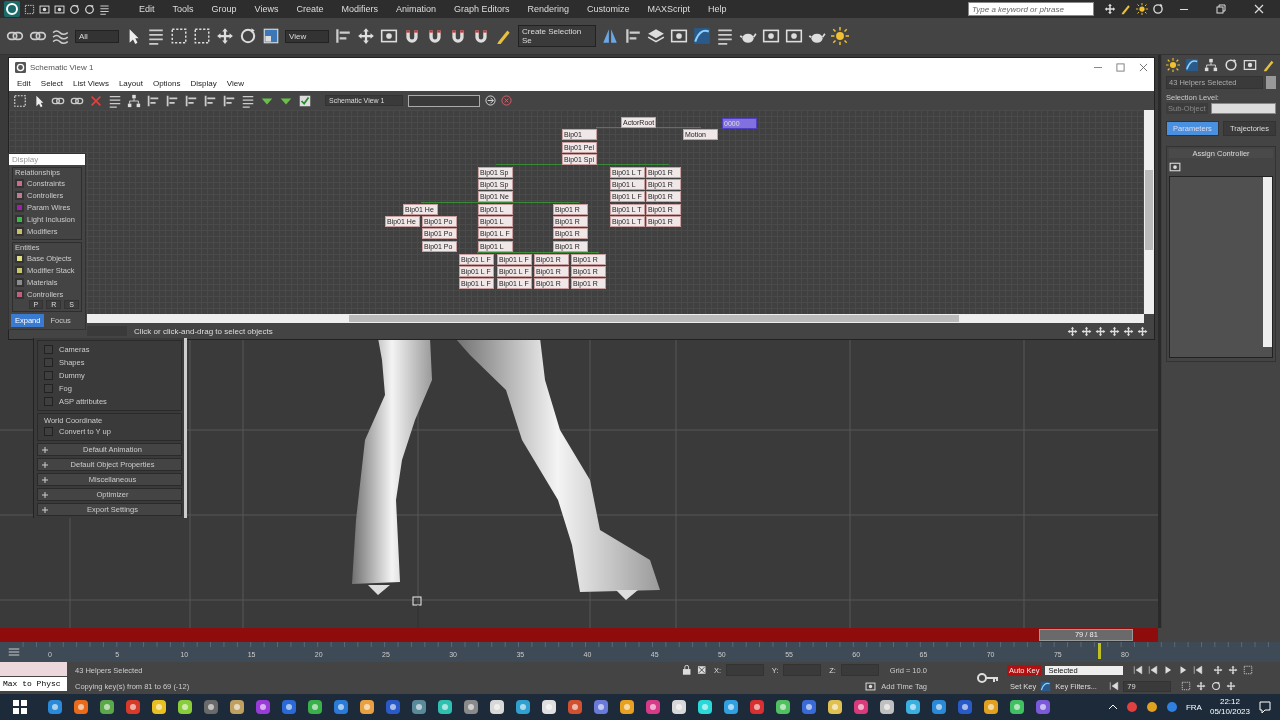 The height and width of the screenshot is (720, 1280). I want to click on dope-sheet-icon, so click(725, 36).